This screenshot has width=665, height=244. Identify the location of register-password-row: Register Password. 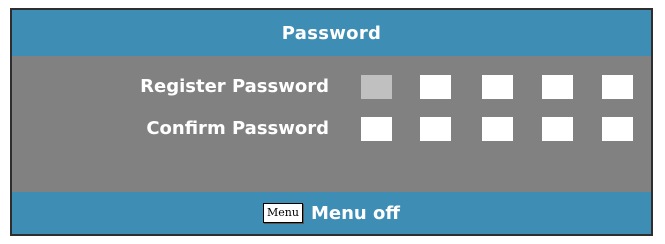
(331, 87).